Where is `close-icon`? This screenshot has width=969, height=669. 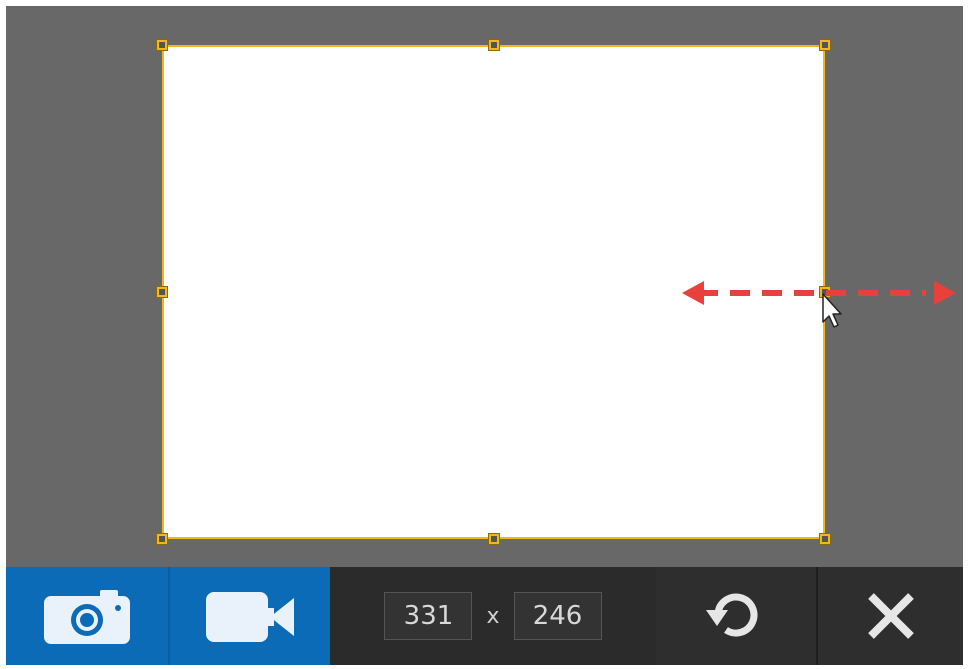
close-icon is located at coordinates (890, 616).